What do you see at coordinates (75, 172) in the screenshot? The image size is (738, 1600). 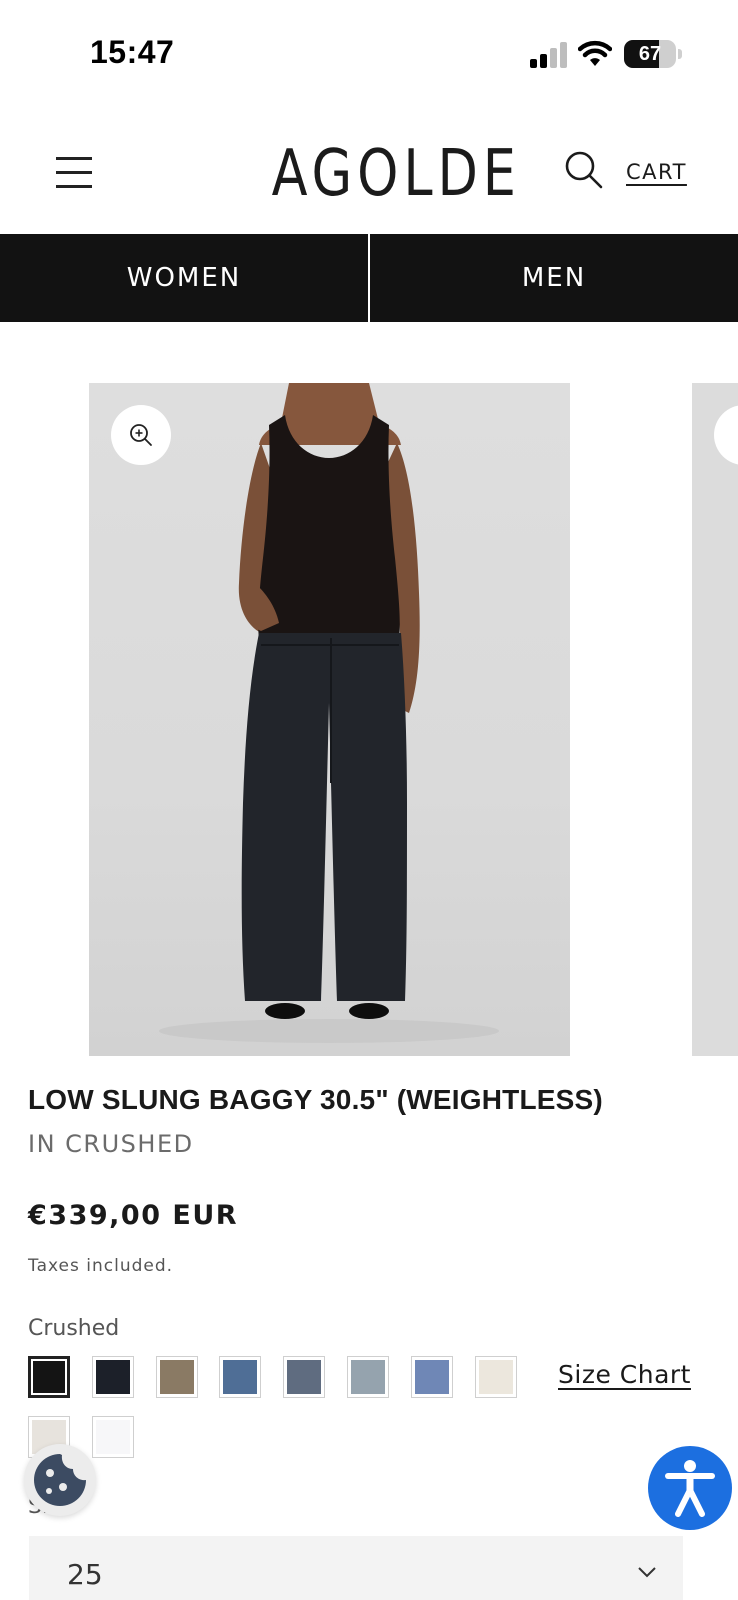 I see `menu-button` at bounding box center [75, 172].